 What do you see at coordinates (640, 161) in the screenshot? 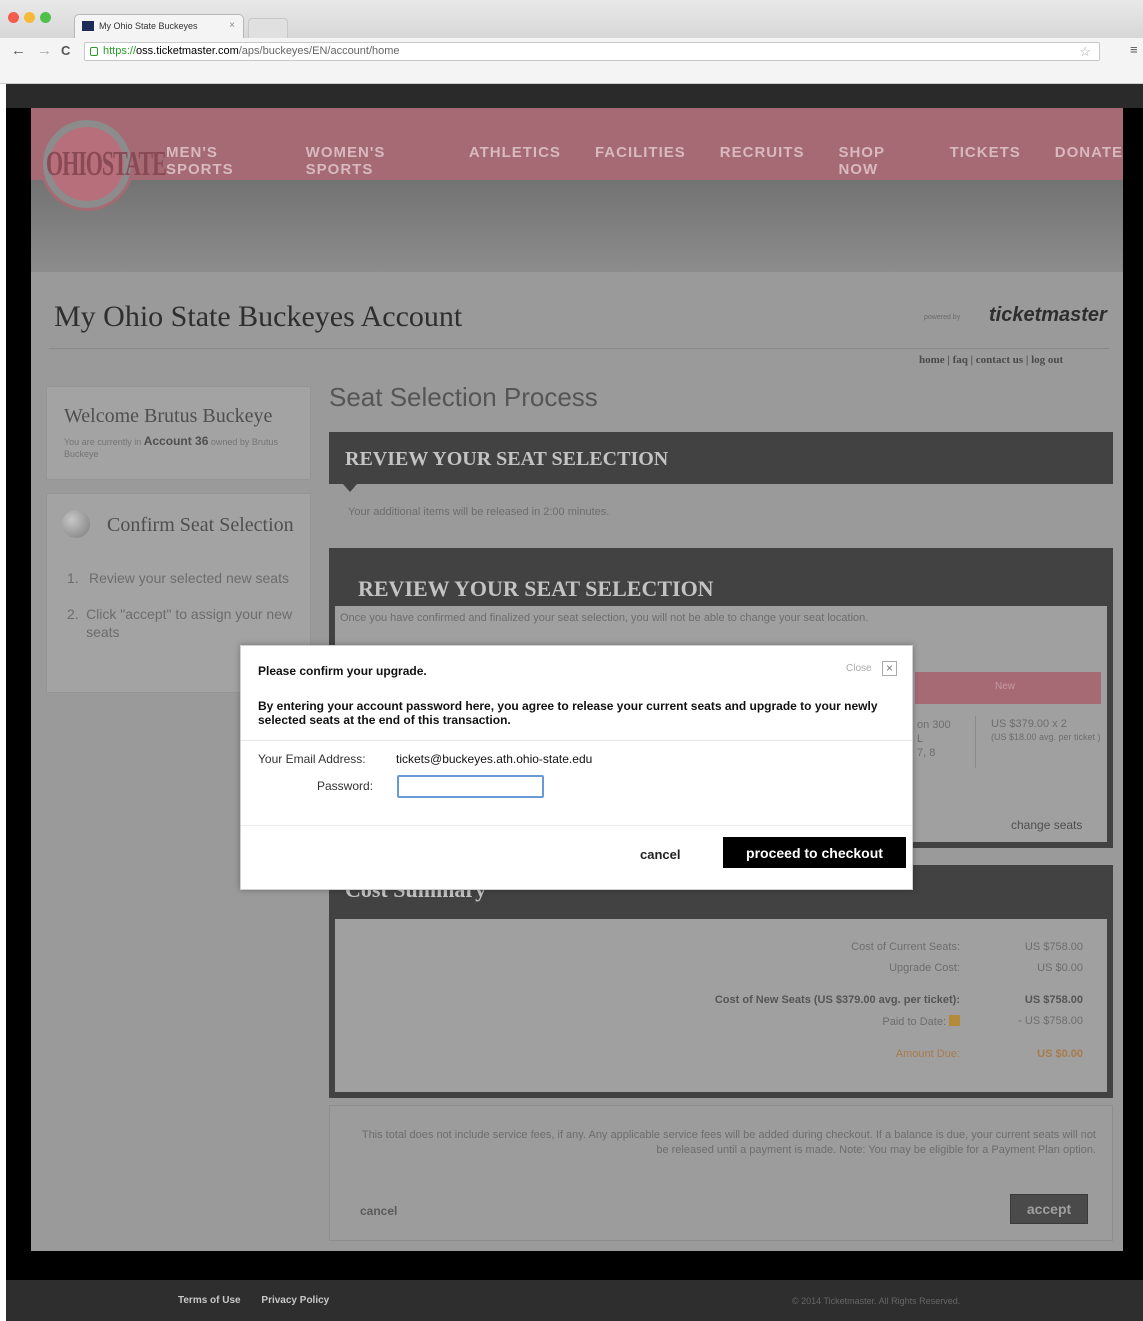
I see `nav-facilities: FACILITIES` at bounding box center [640, 161].